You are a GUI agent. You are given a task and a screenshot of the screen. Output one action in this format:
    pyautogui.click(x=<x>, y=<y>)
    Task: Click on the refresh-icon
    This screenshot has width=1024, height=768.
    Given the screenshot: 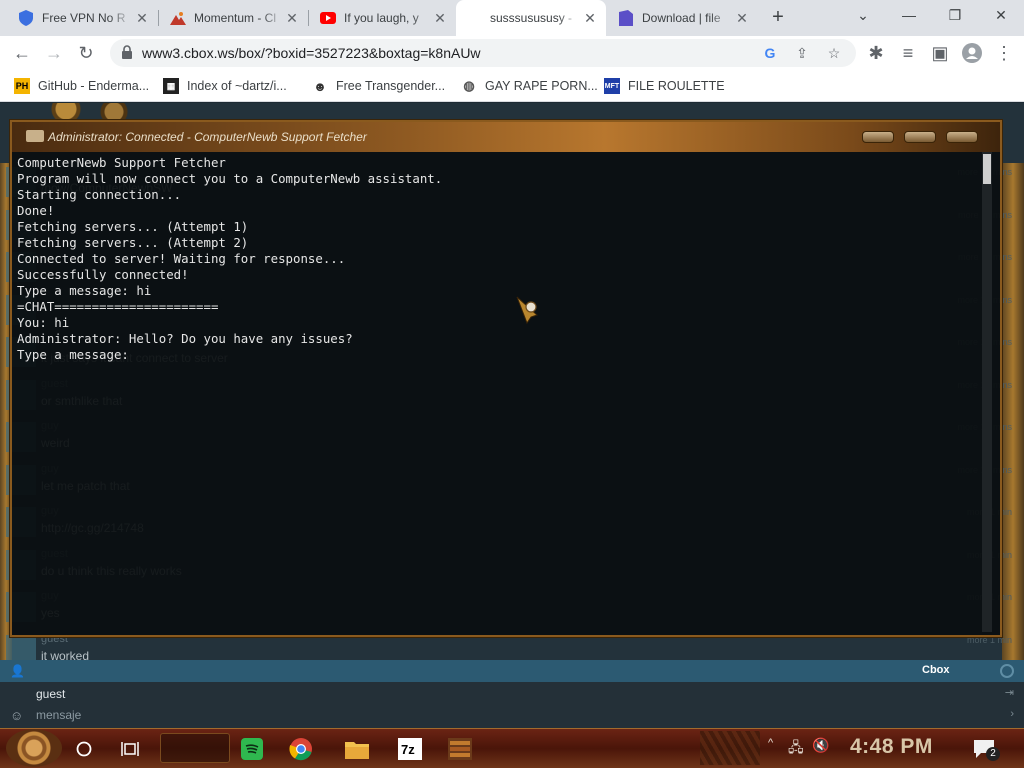 What is the action you would take?
    pyautogui.click(x=1007, y=671)
    